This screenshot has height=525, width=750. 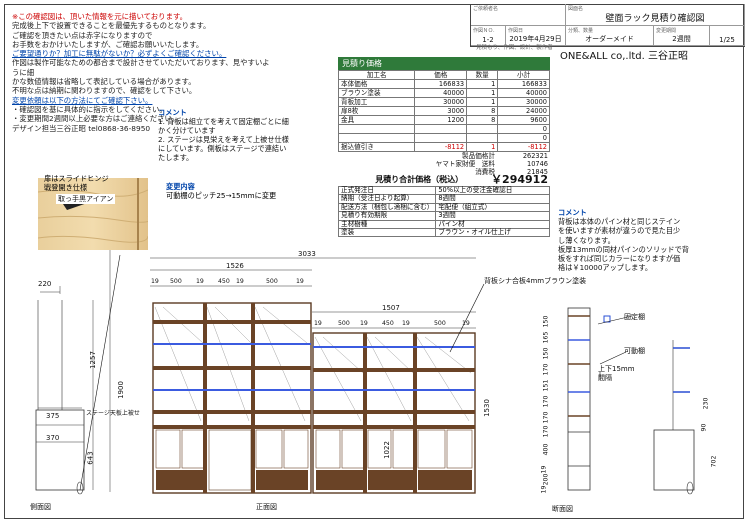 I want to click on pitch-label-2: 間隔, so click(x=605, y=378).